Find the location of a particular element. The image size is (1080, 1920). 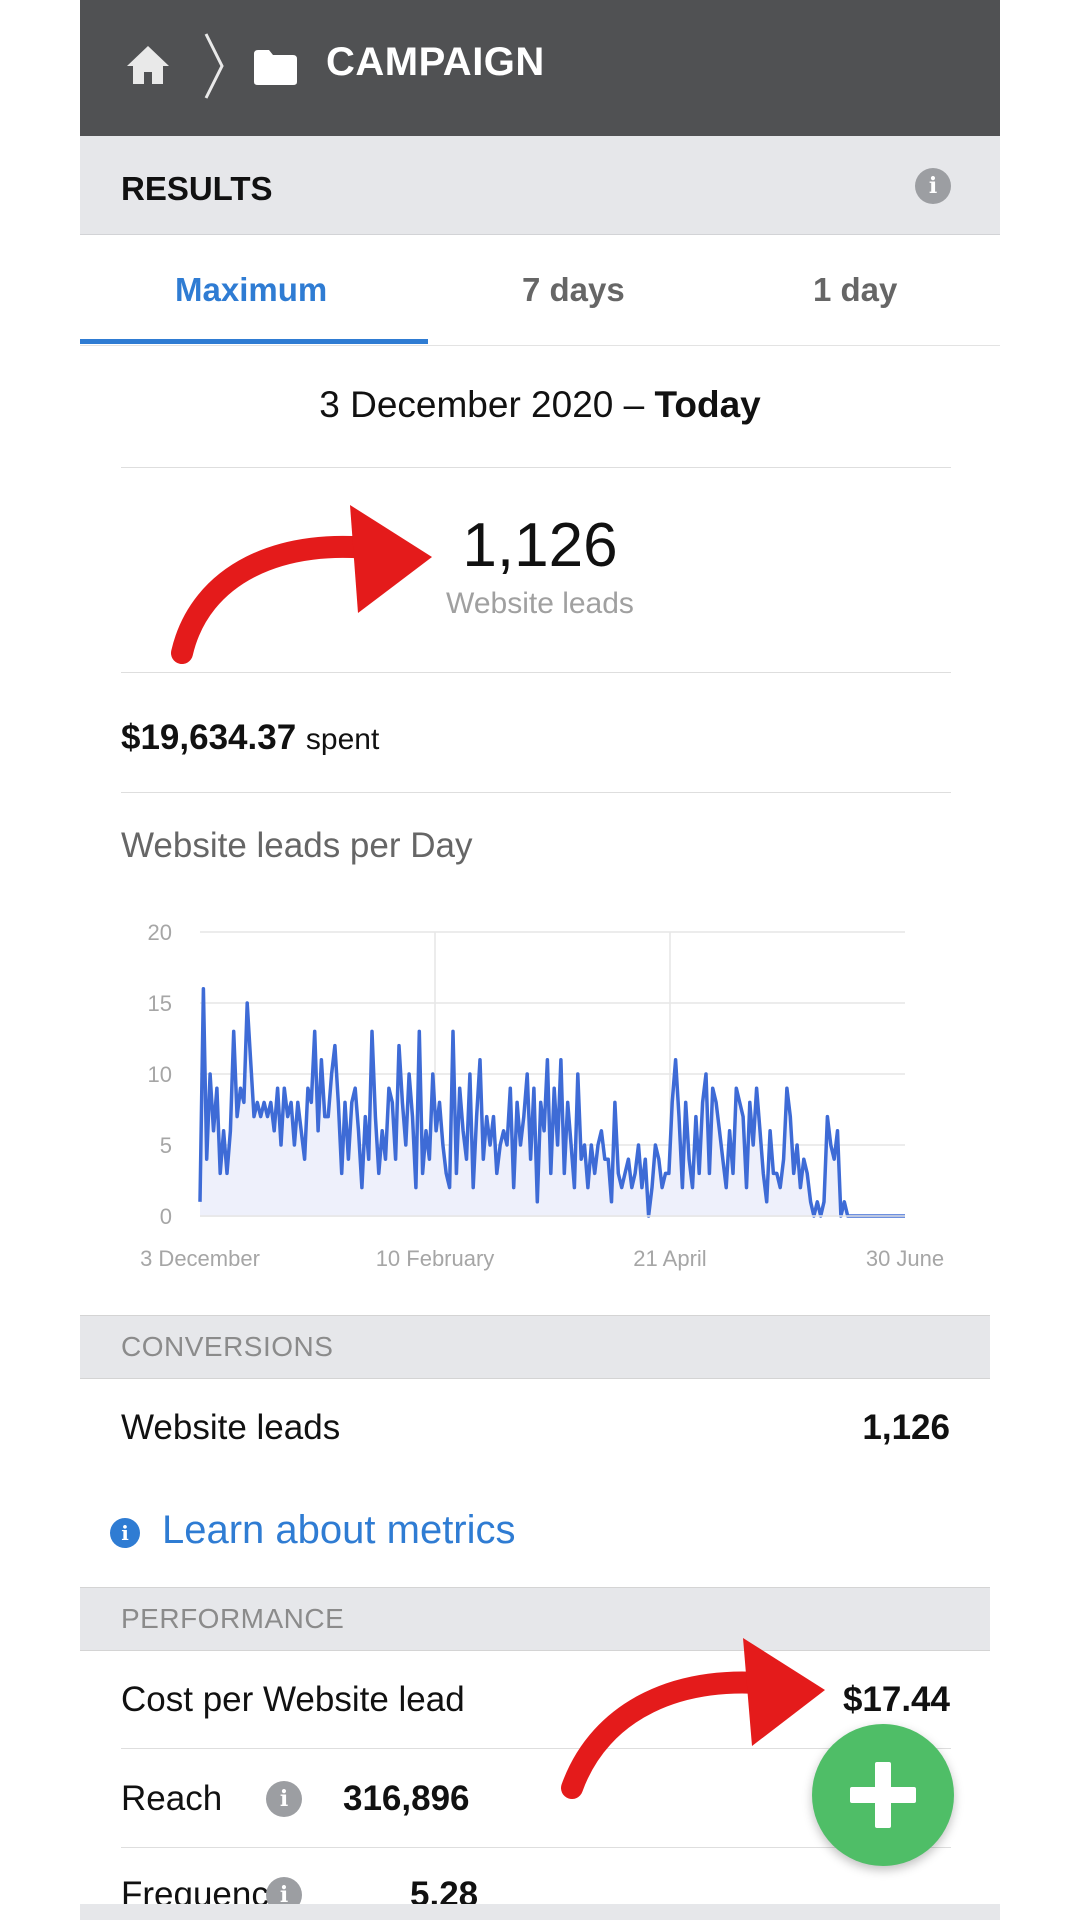

tab-selected-indicator is located at coordinates (254, 341).